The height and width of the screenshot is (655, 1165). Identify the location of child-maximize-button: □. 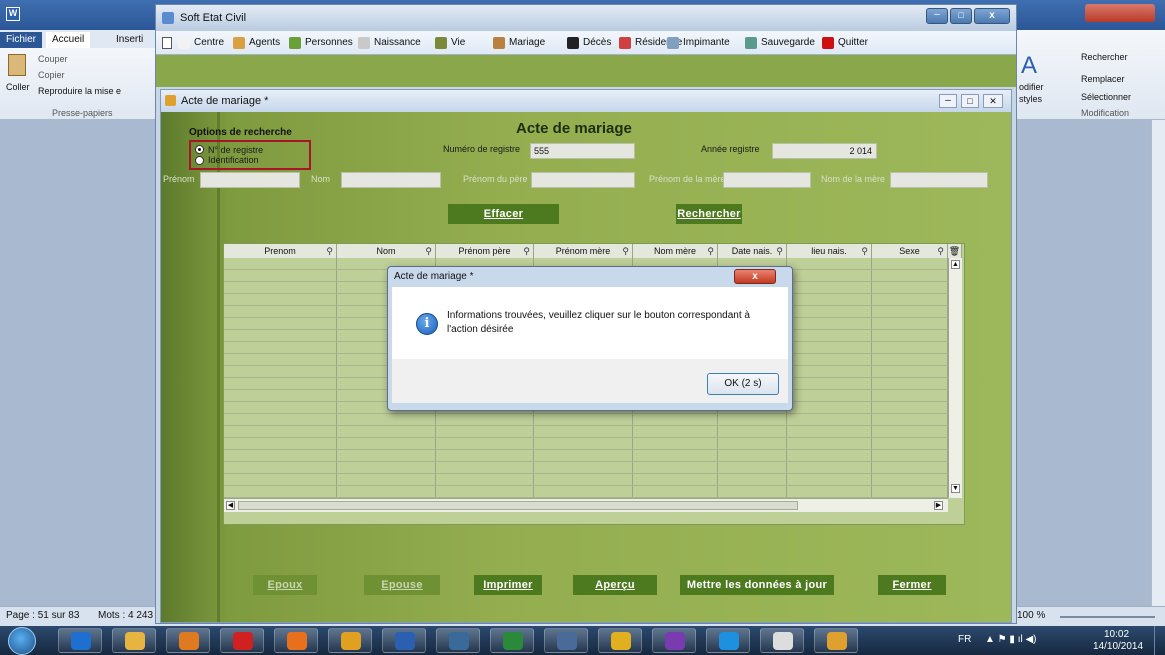
(970, 101).